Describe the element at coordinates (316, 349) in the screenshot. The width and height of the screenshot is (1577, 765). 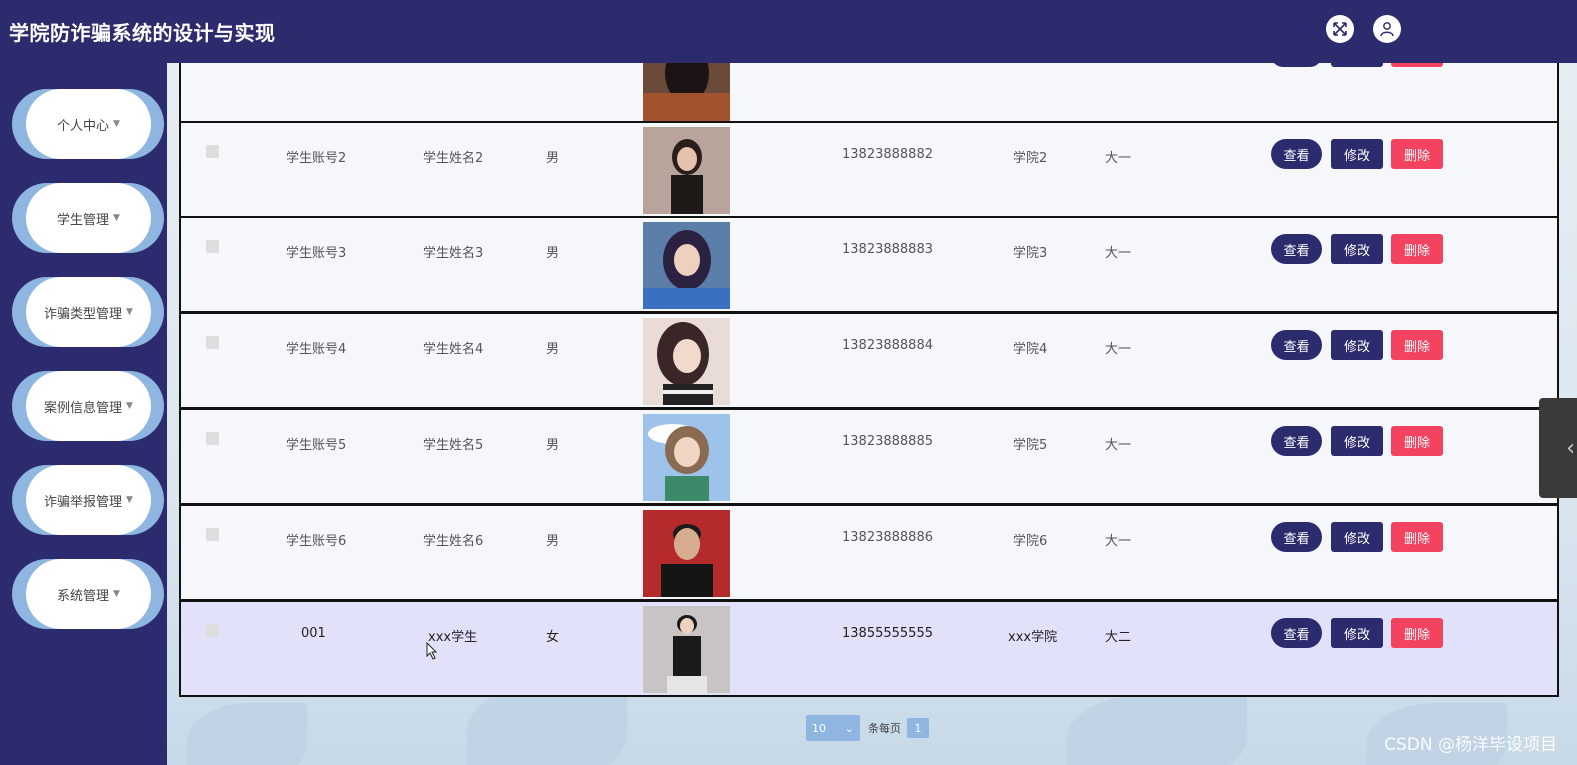
I see `student-account: 学生账号4` at that location.